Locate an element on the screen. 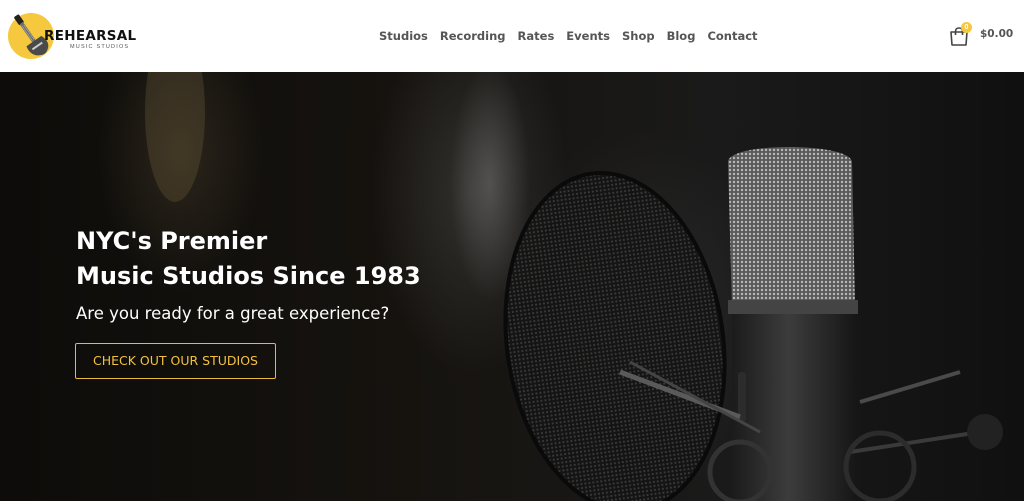 The image size is (1024, 501). hero-heading: NYC's Premier Music Studios Since 1983 is located at coordinates (248, 259).